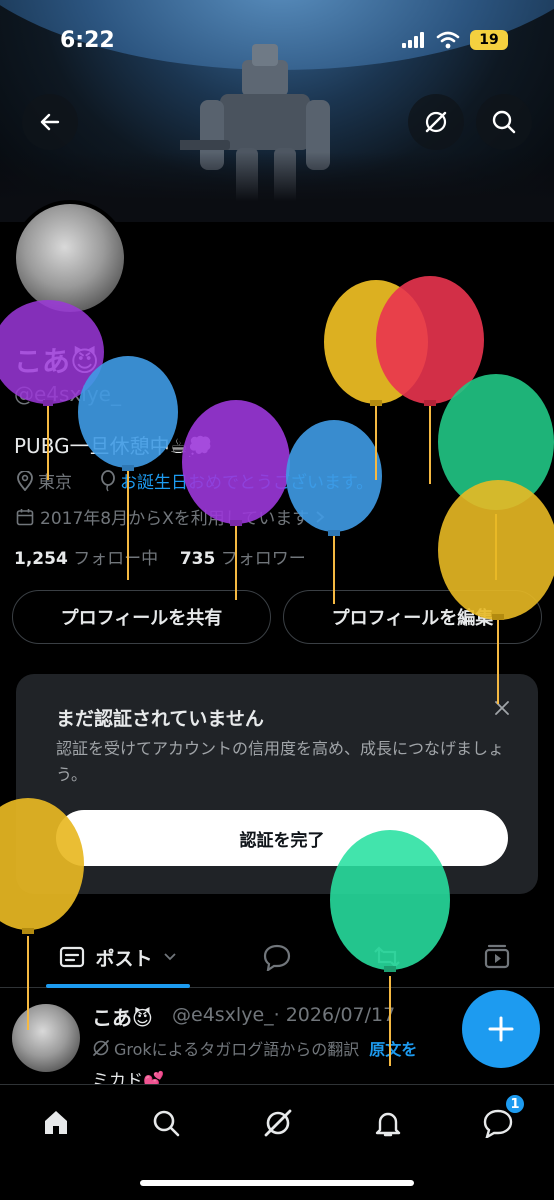 This screenshot has width=554, height=1200. What do you see at coordinates (67, 394) in the screenshot?
I see `profile-handle: @e4sxlye_` at bounding box center [67, 394].